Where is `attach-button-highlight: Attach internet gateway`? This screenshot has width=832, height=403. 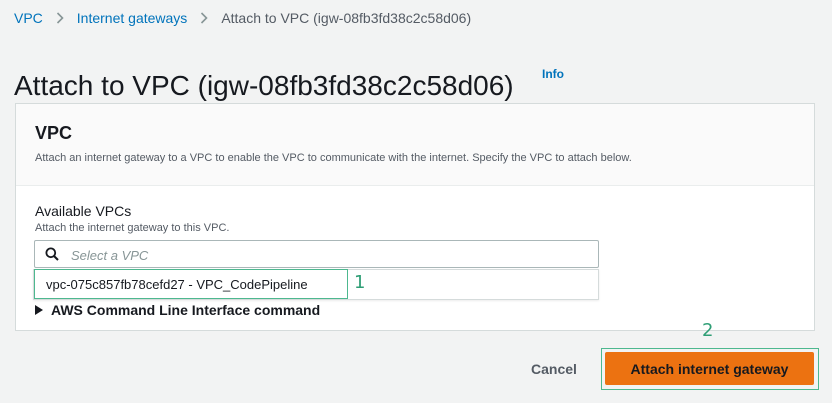
attach-button-highlight: Attach internet gateway is located at coordinates (710, 369).